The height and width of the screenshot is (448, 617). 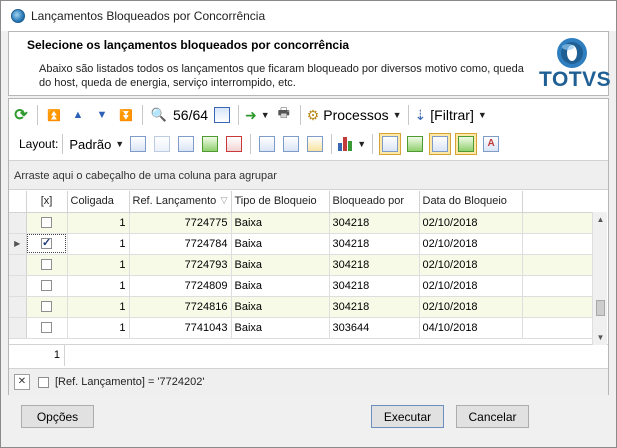 What do you see at coordinates (22, 382) in the screenshot?
I see `clear-filter-icon: ✕` at bounding box center [22, 382].